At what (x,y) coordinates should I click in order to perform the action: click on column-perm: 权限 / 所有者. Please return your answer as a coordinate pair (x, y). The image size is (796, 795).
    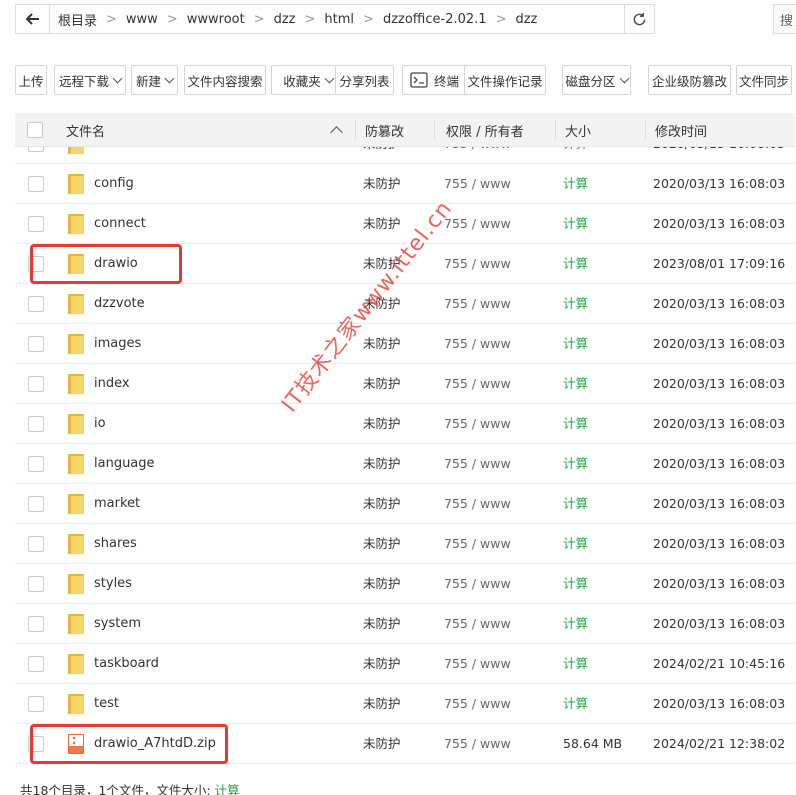
    Looking at the image, I should click on (485, 130).